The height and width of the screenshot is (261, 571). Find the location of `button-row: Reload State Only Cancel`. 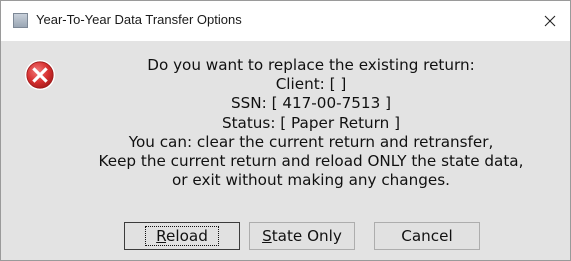

button-row: Reload State Only Cancel is located at coordinates (285, 237).